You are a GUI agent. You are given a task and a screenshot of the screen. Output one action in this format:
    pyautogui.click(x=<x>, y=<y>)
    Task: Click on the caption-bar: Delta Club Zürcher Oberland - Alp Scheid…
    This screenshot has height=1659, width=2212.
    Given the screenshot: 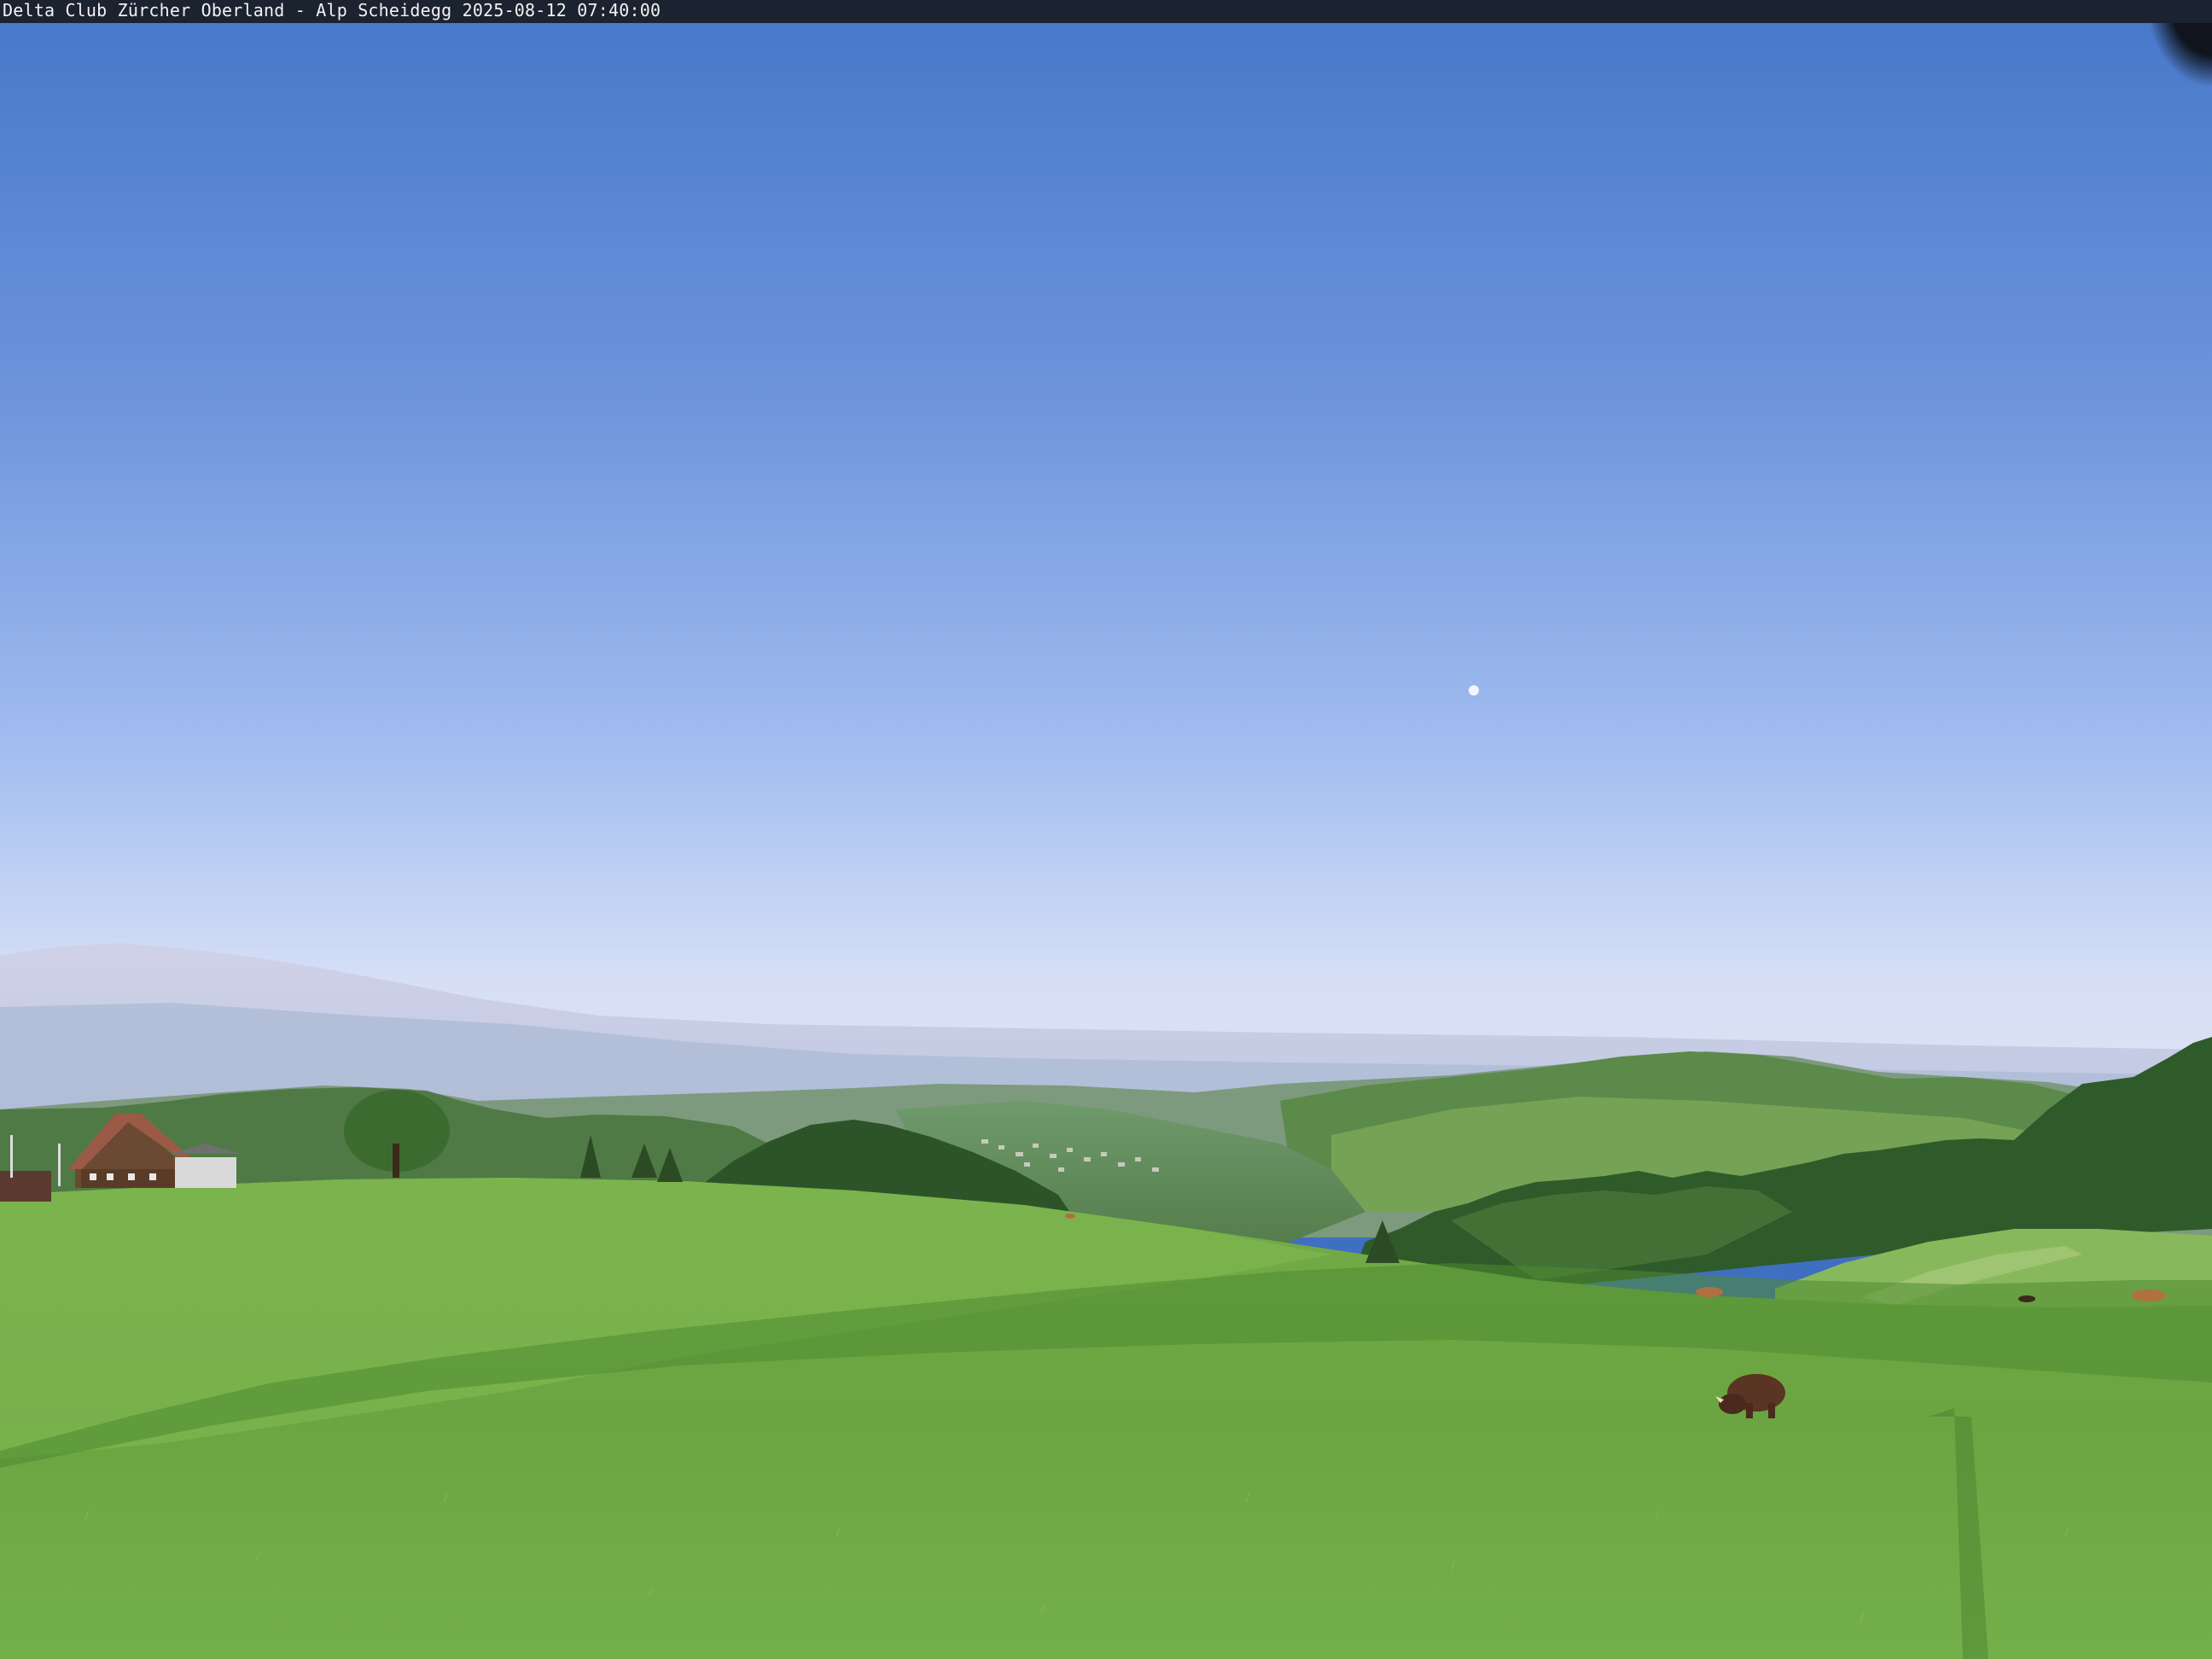 What is the action you would take?
    pyautogui.click(x=1106, y=11)
    